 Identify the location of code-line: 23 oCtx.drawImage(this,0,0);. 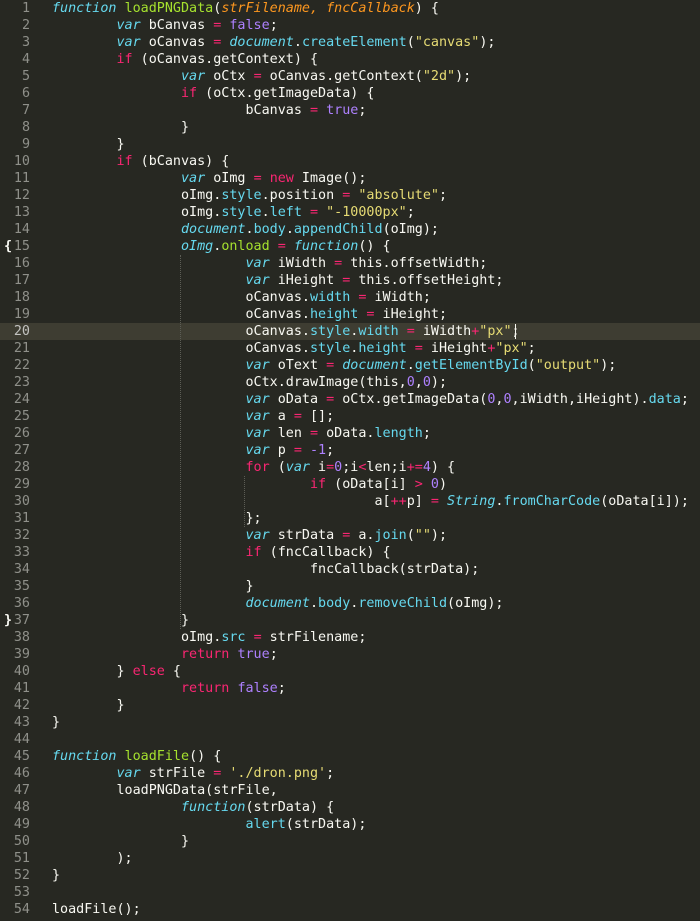
(350, 382).